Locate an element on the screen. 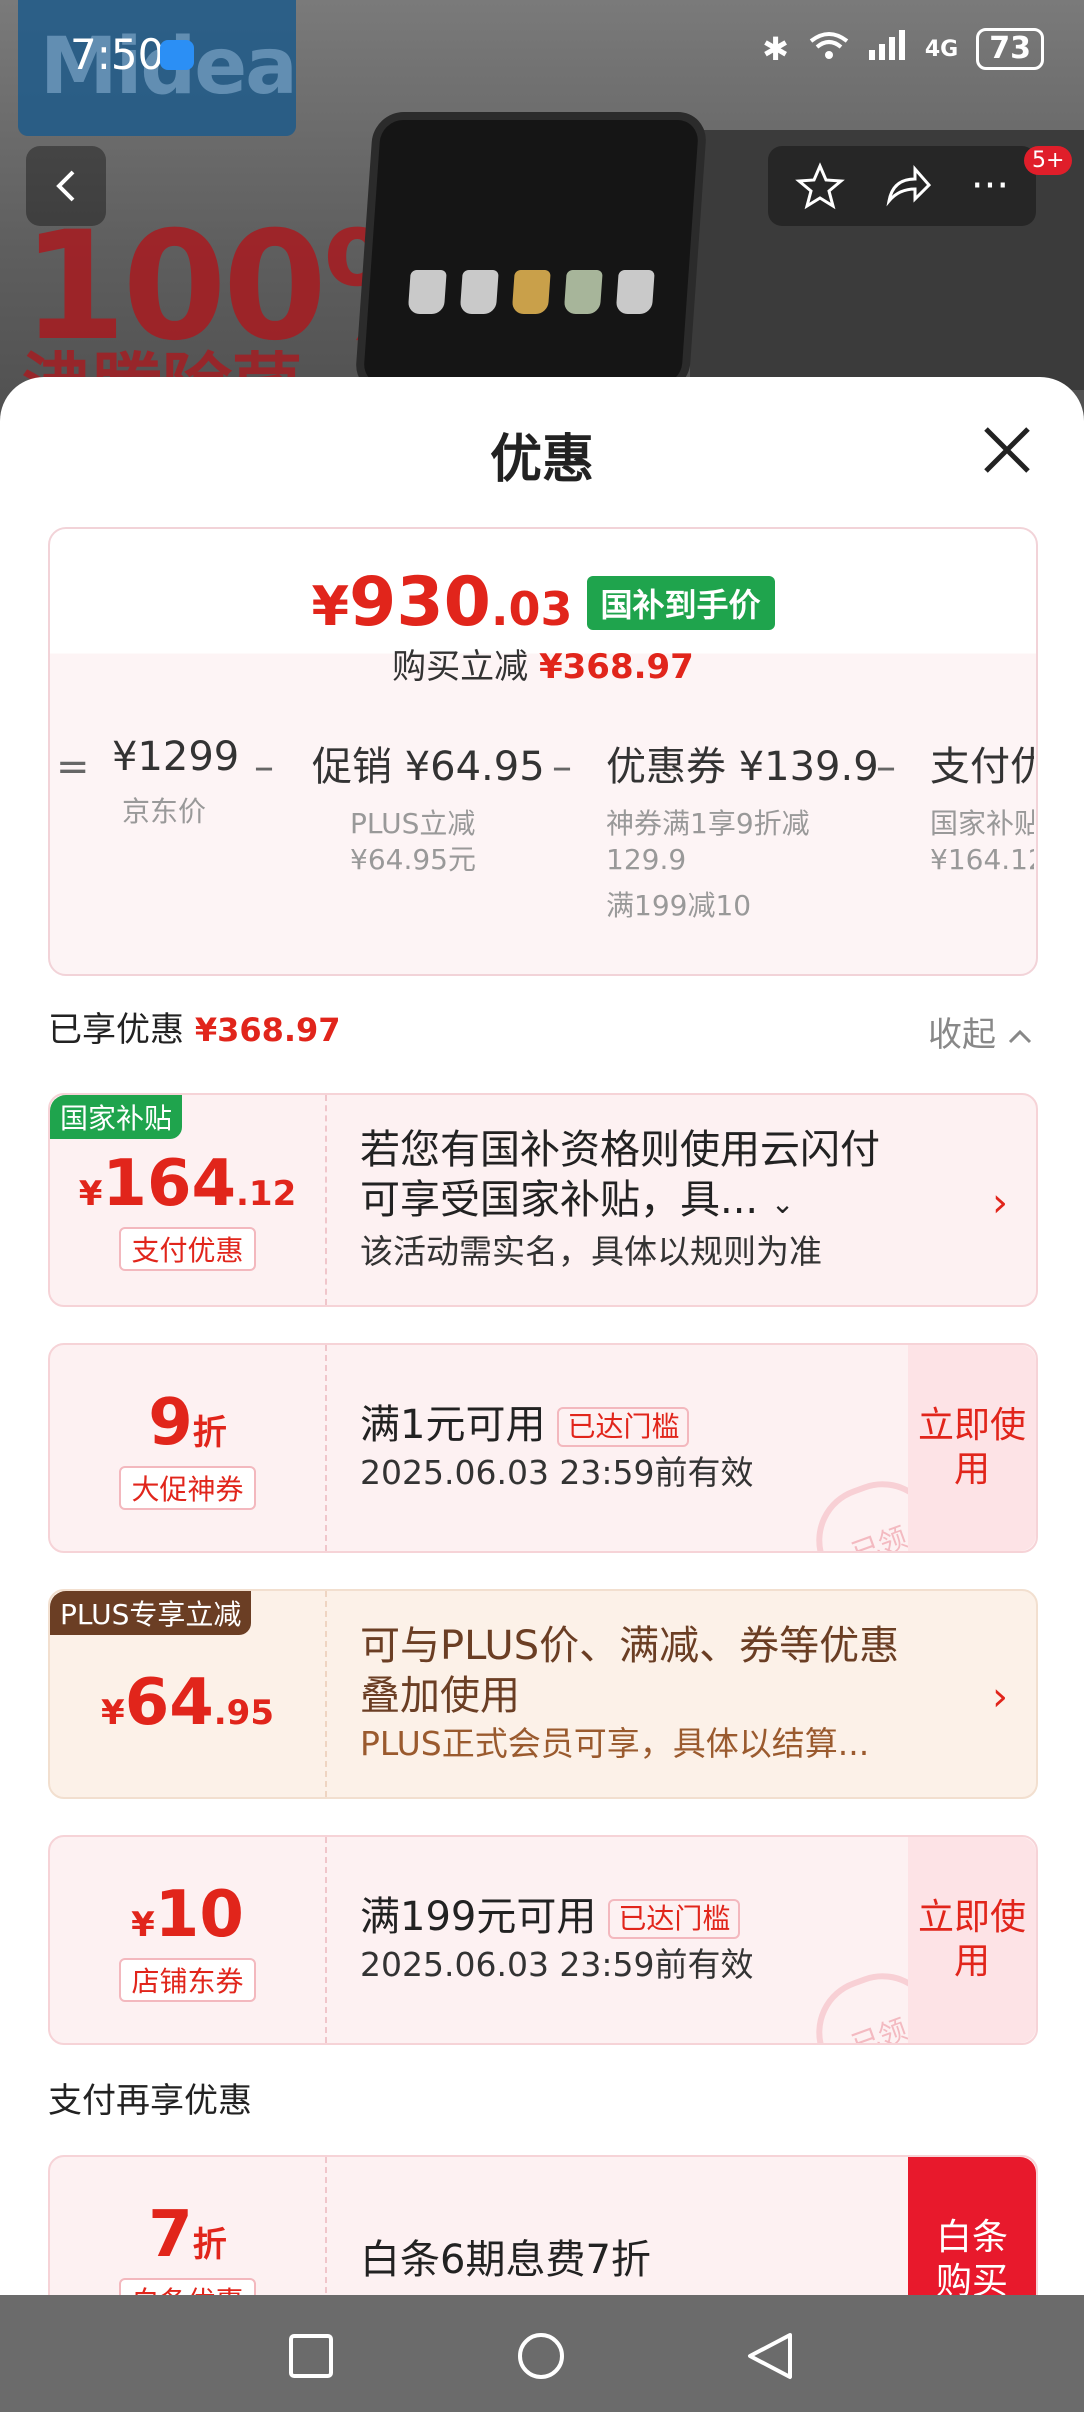  breakdown-main: 优惠券 ¥139.9 is located at coordinates (742, 767).